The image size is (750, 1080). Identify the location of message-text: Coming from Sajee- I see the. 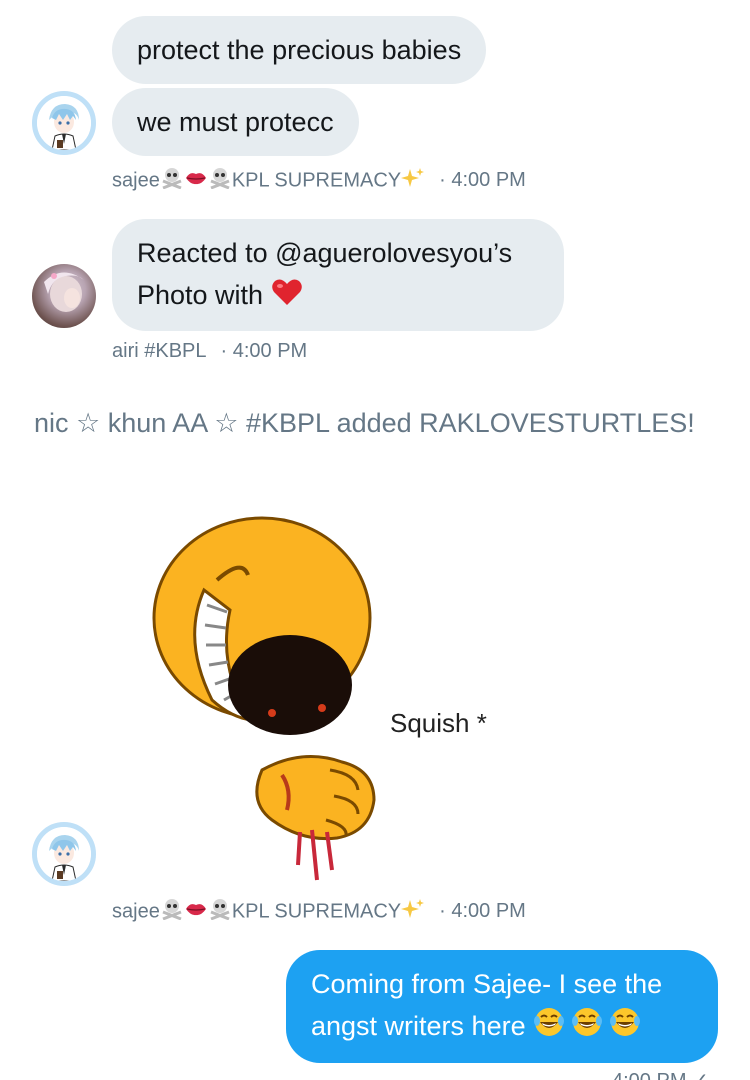
(487, 984).